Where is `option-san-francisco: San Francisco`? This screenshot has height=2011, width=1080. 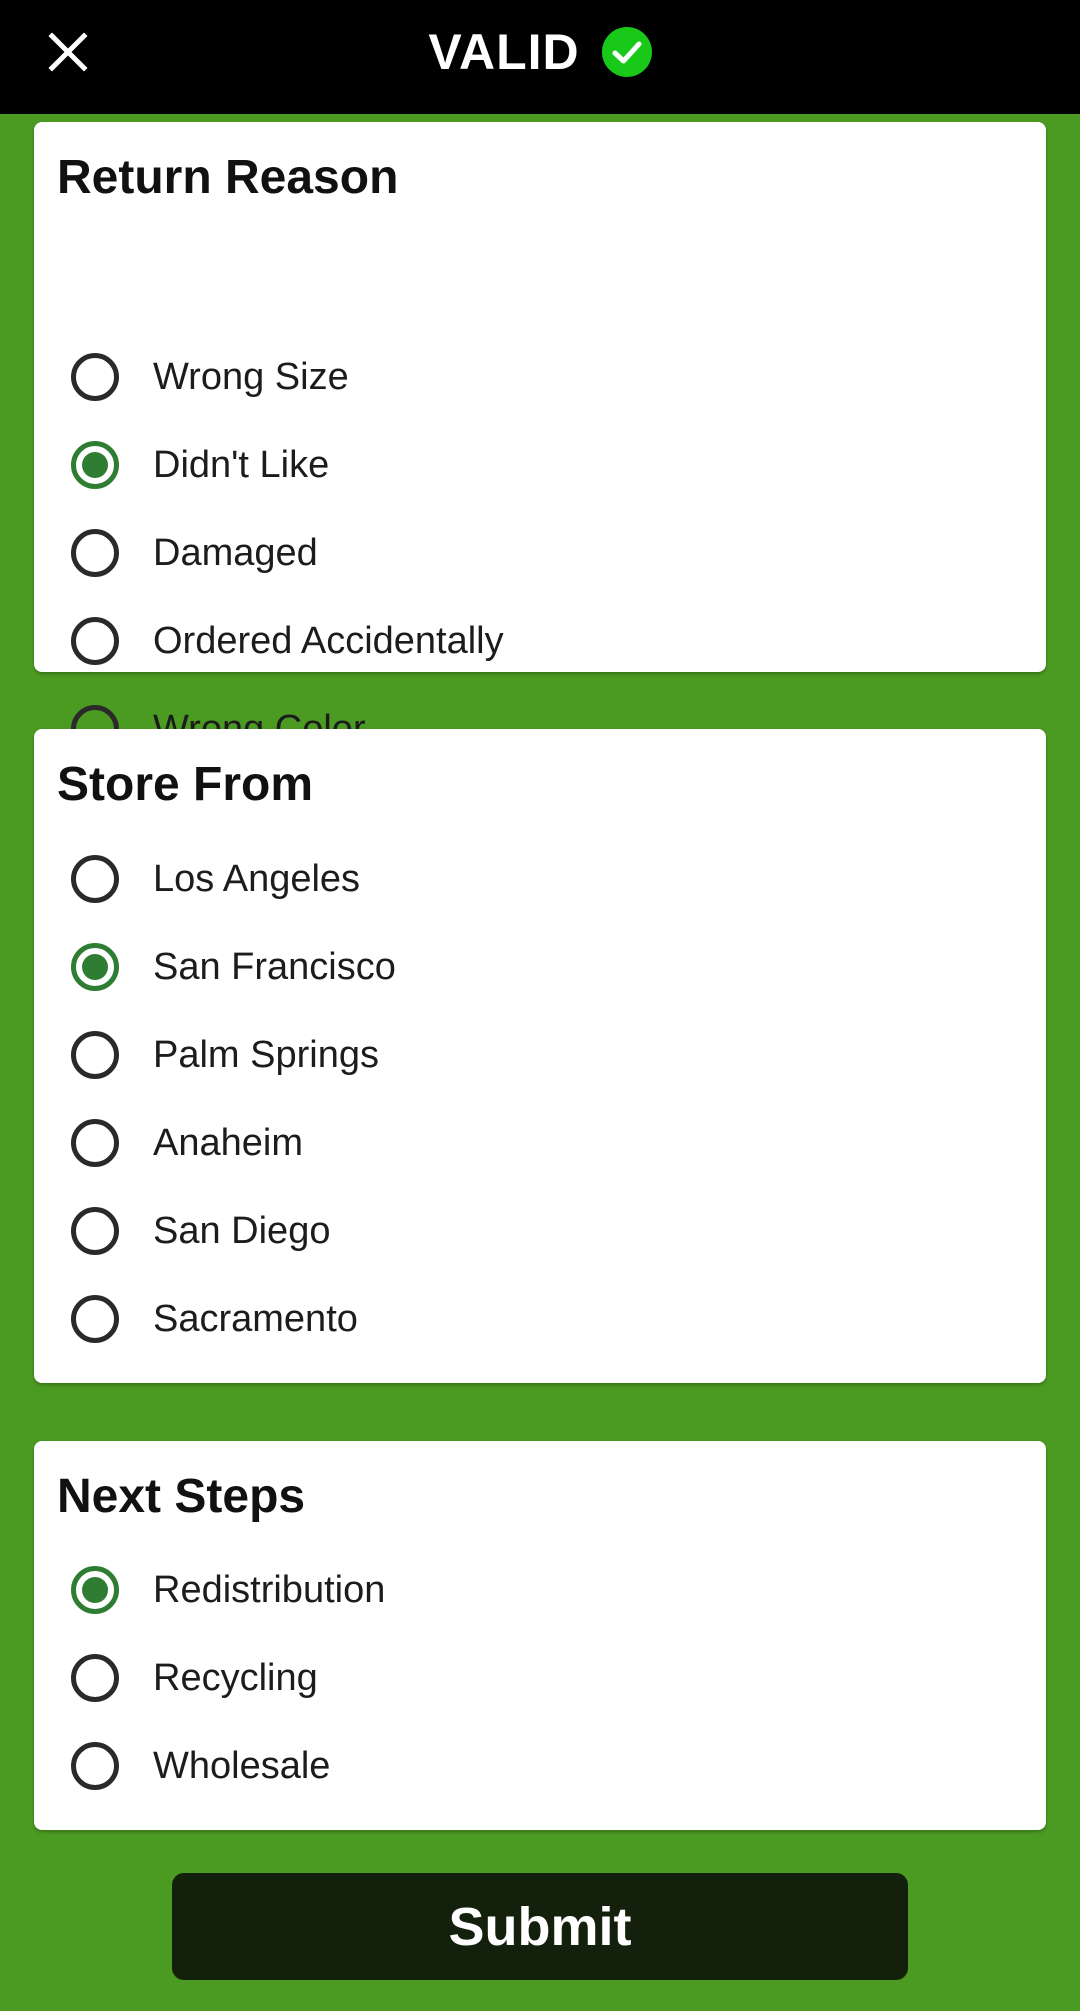
option-san-francisco: San Francisco is located at coordinates (521, 967).